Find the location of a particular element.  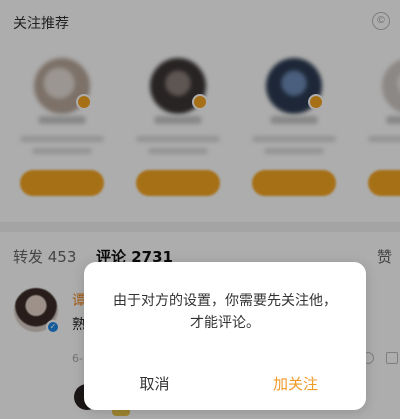

dialog-actions: 取消 加关注 is located at coordinates (225, 384).